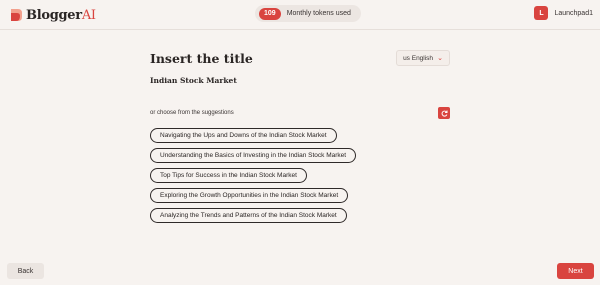 The image size is (600, 285). Describe the element at coordinates (575, 271) in the screenshot. I see `next-button: Next` at that location.